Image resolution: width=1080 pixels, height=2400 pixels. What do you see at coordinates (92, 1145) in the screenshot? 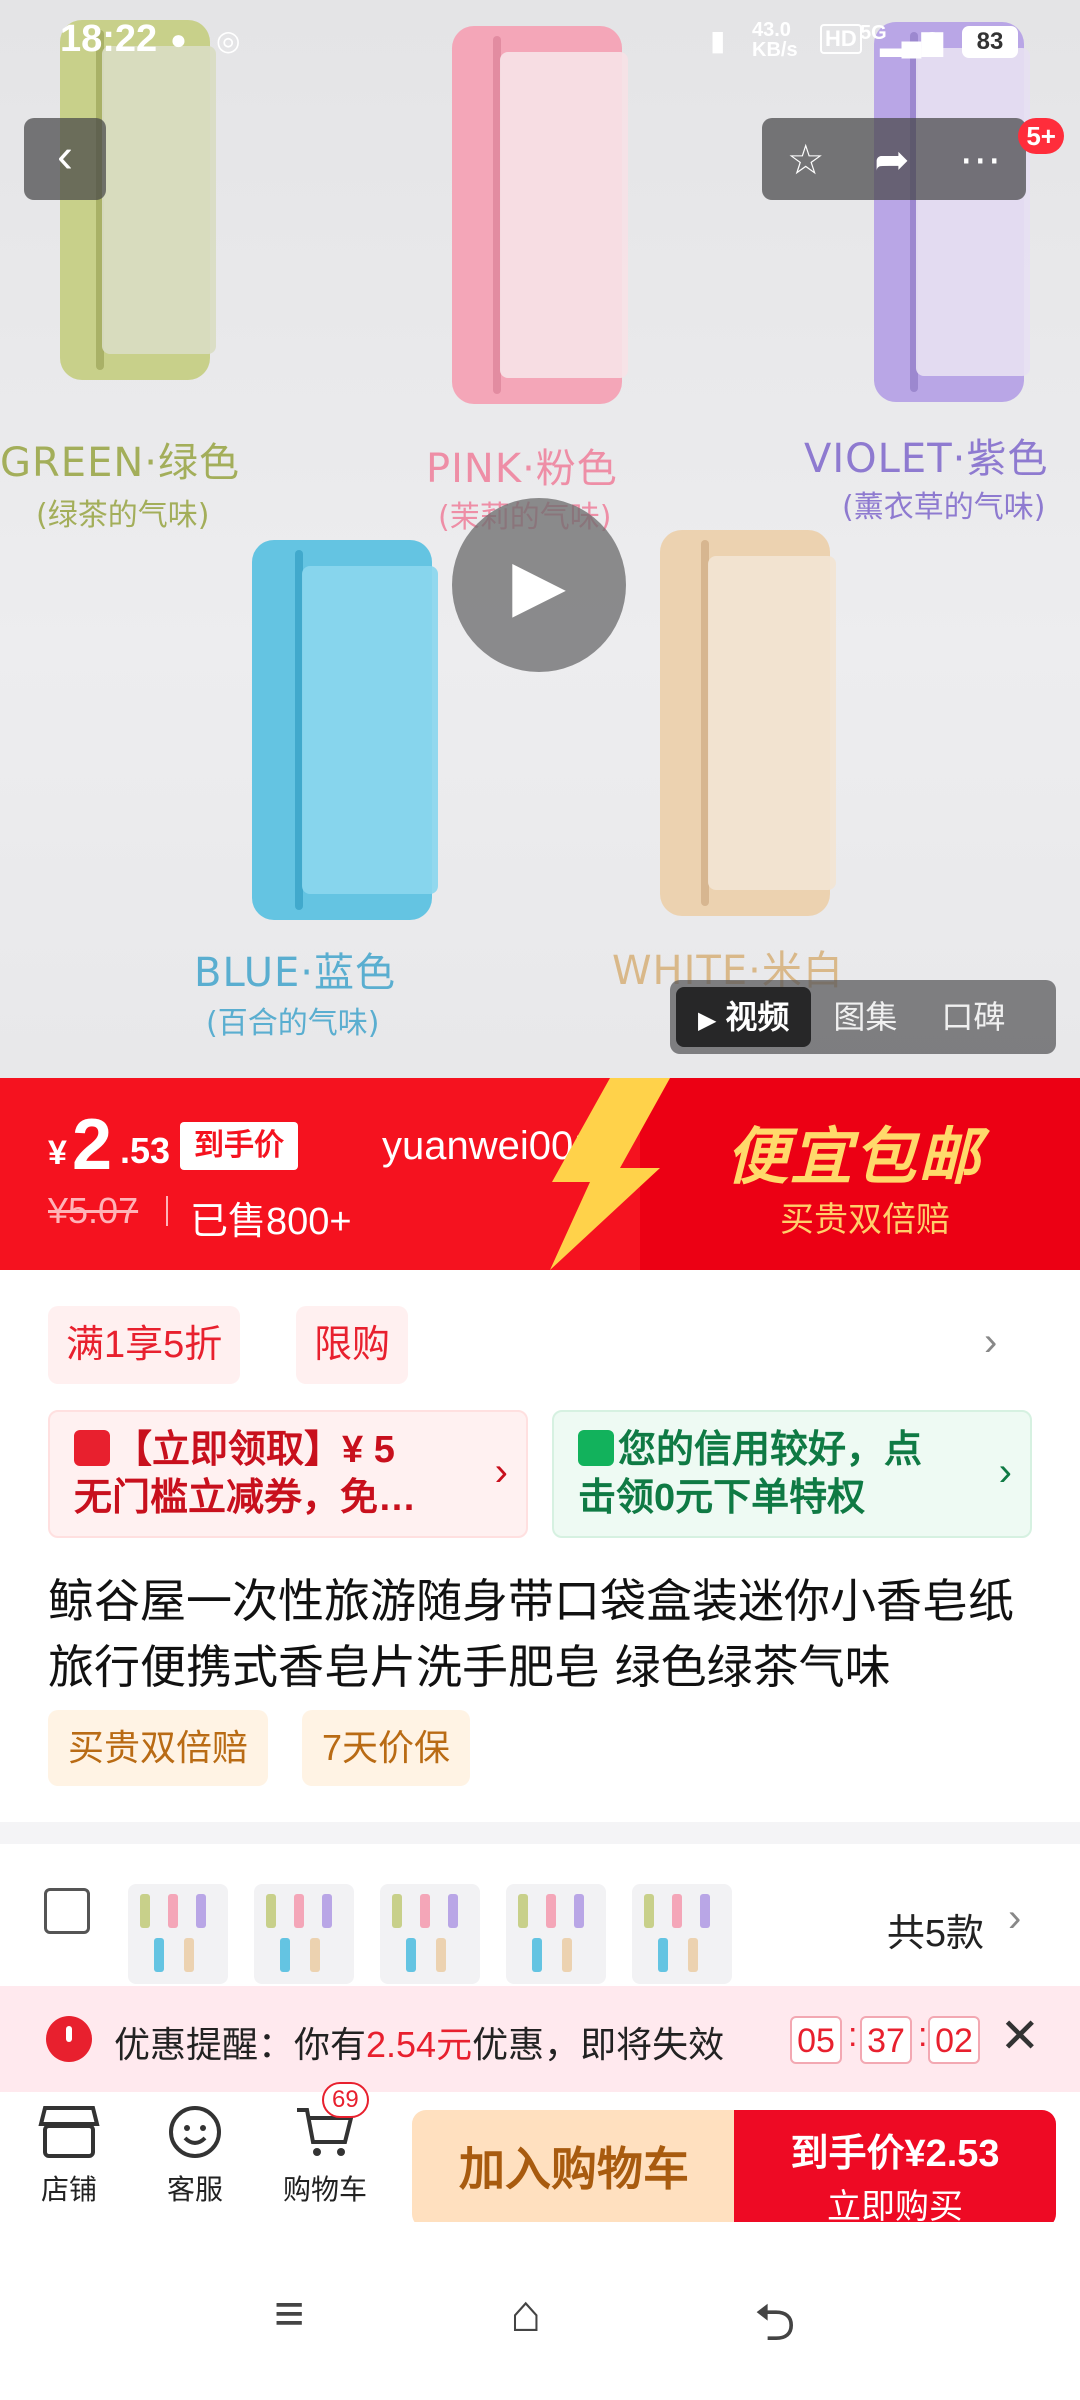
I see `price-integer: 2` at bounding box center [92, 1145].